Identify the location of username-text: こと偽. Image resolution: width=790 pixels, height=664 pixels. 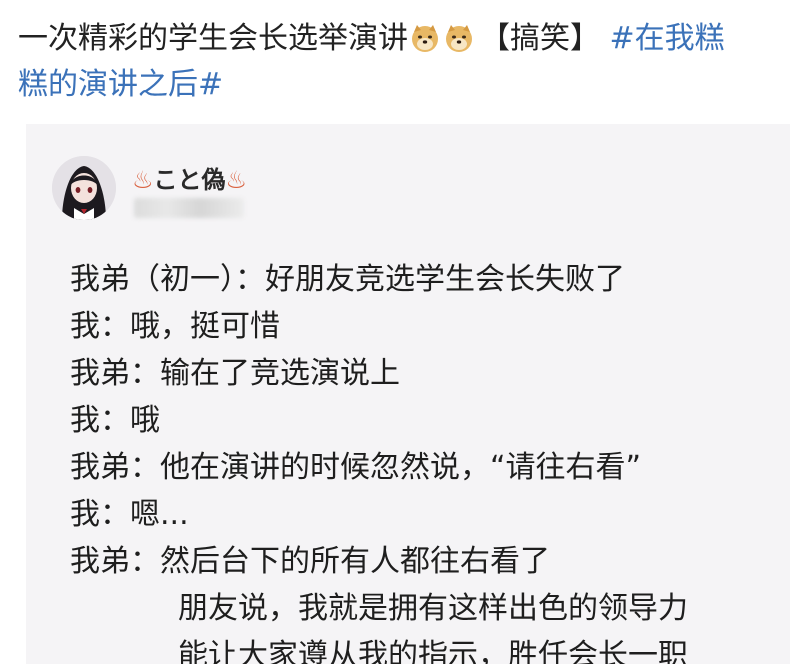
(189, 180).